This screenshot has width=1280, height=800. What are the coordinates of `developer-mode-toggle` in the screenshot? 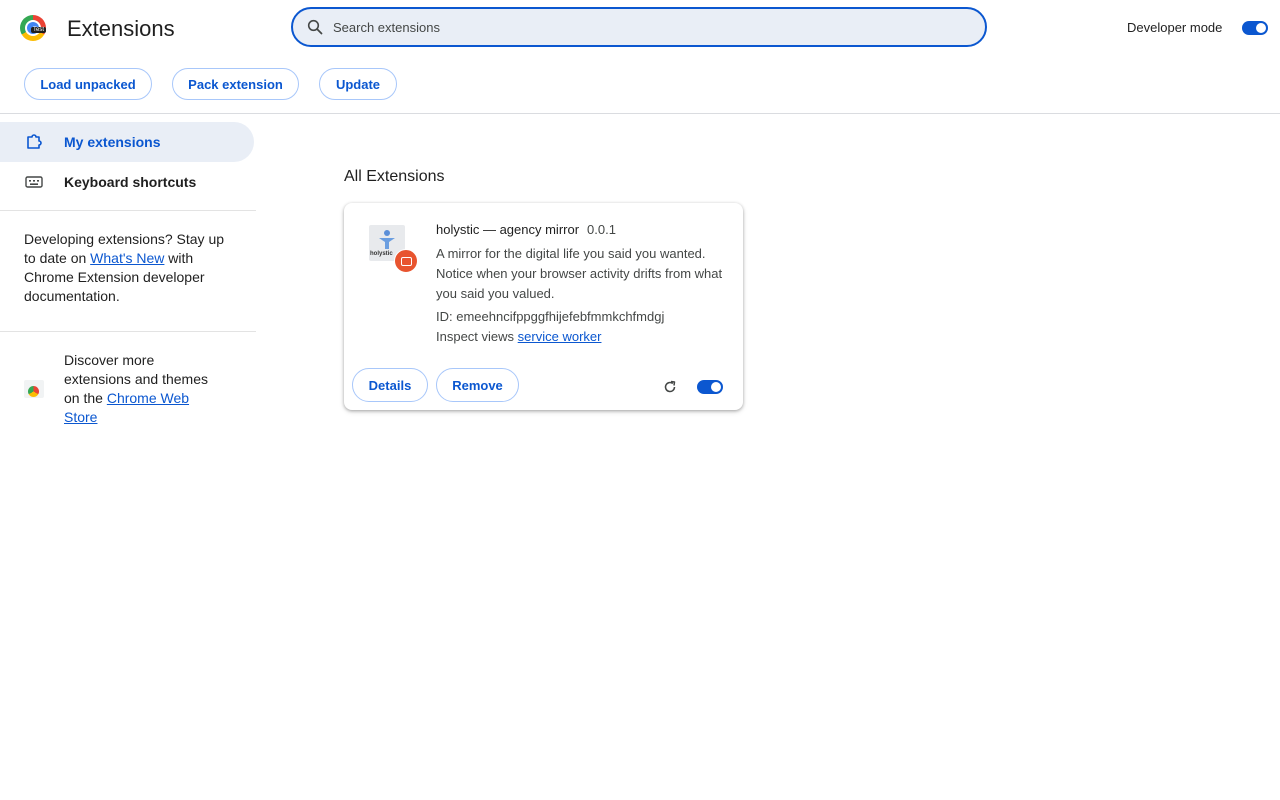 It's located at (1255, 28).